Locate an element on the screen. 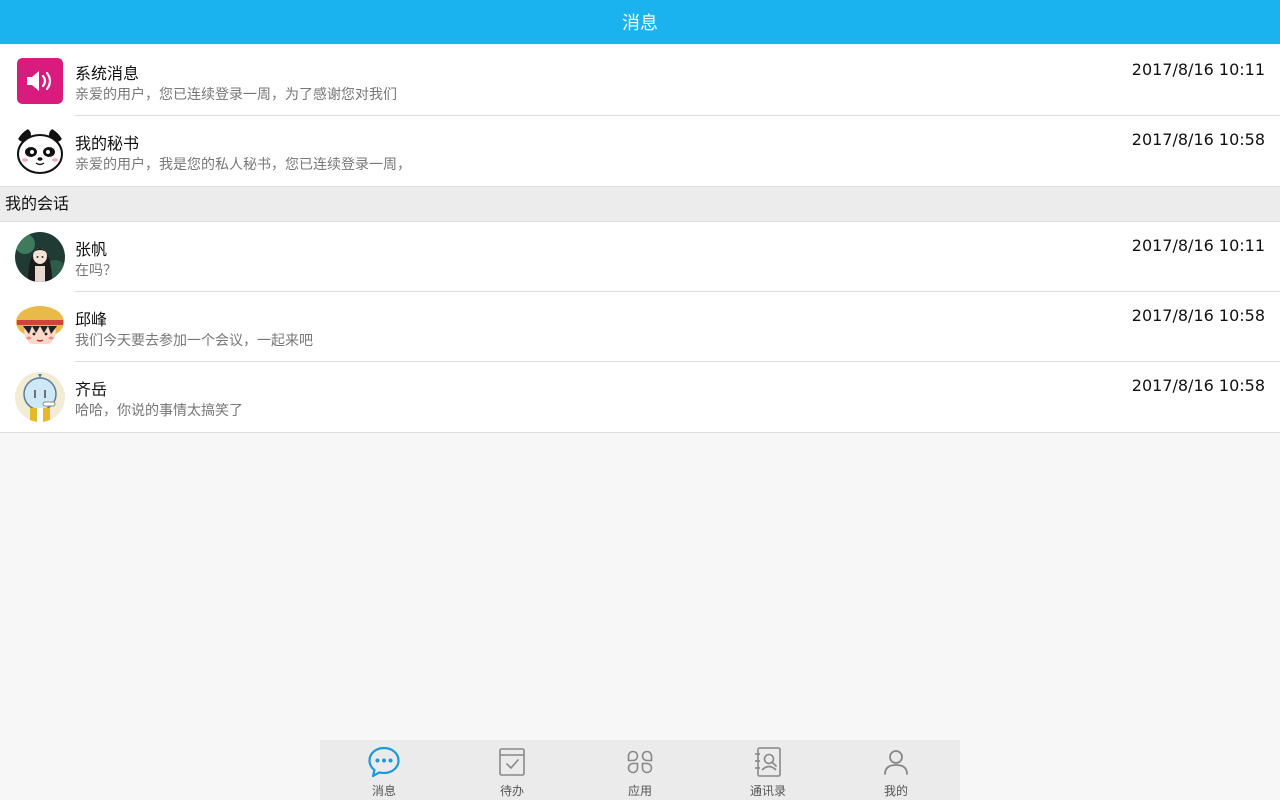  chat-bubble-icon is located at coordinates (384, 762).